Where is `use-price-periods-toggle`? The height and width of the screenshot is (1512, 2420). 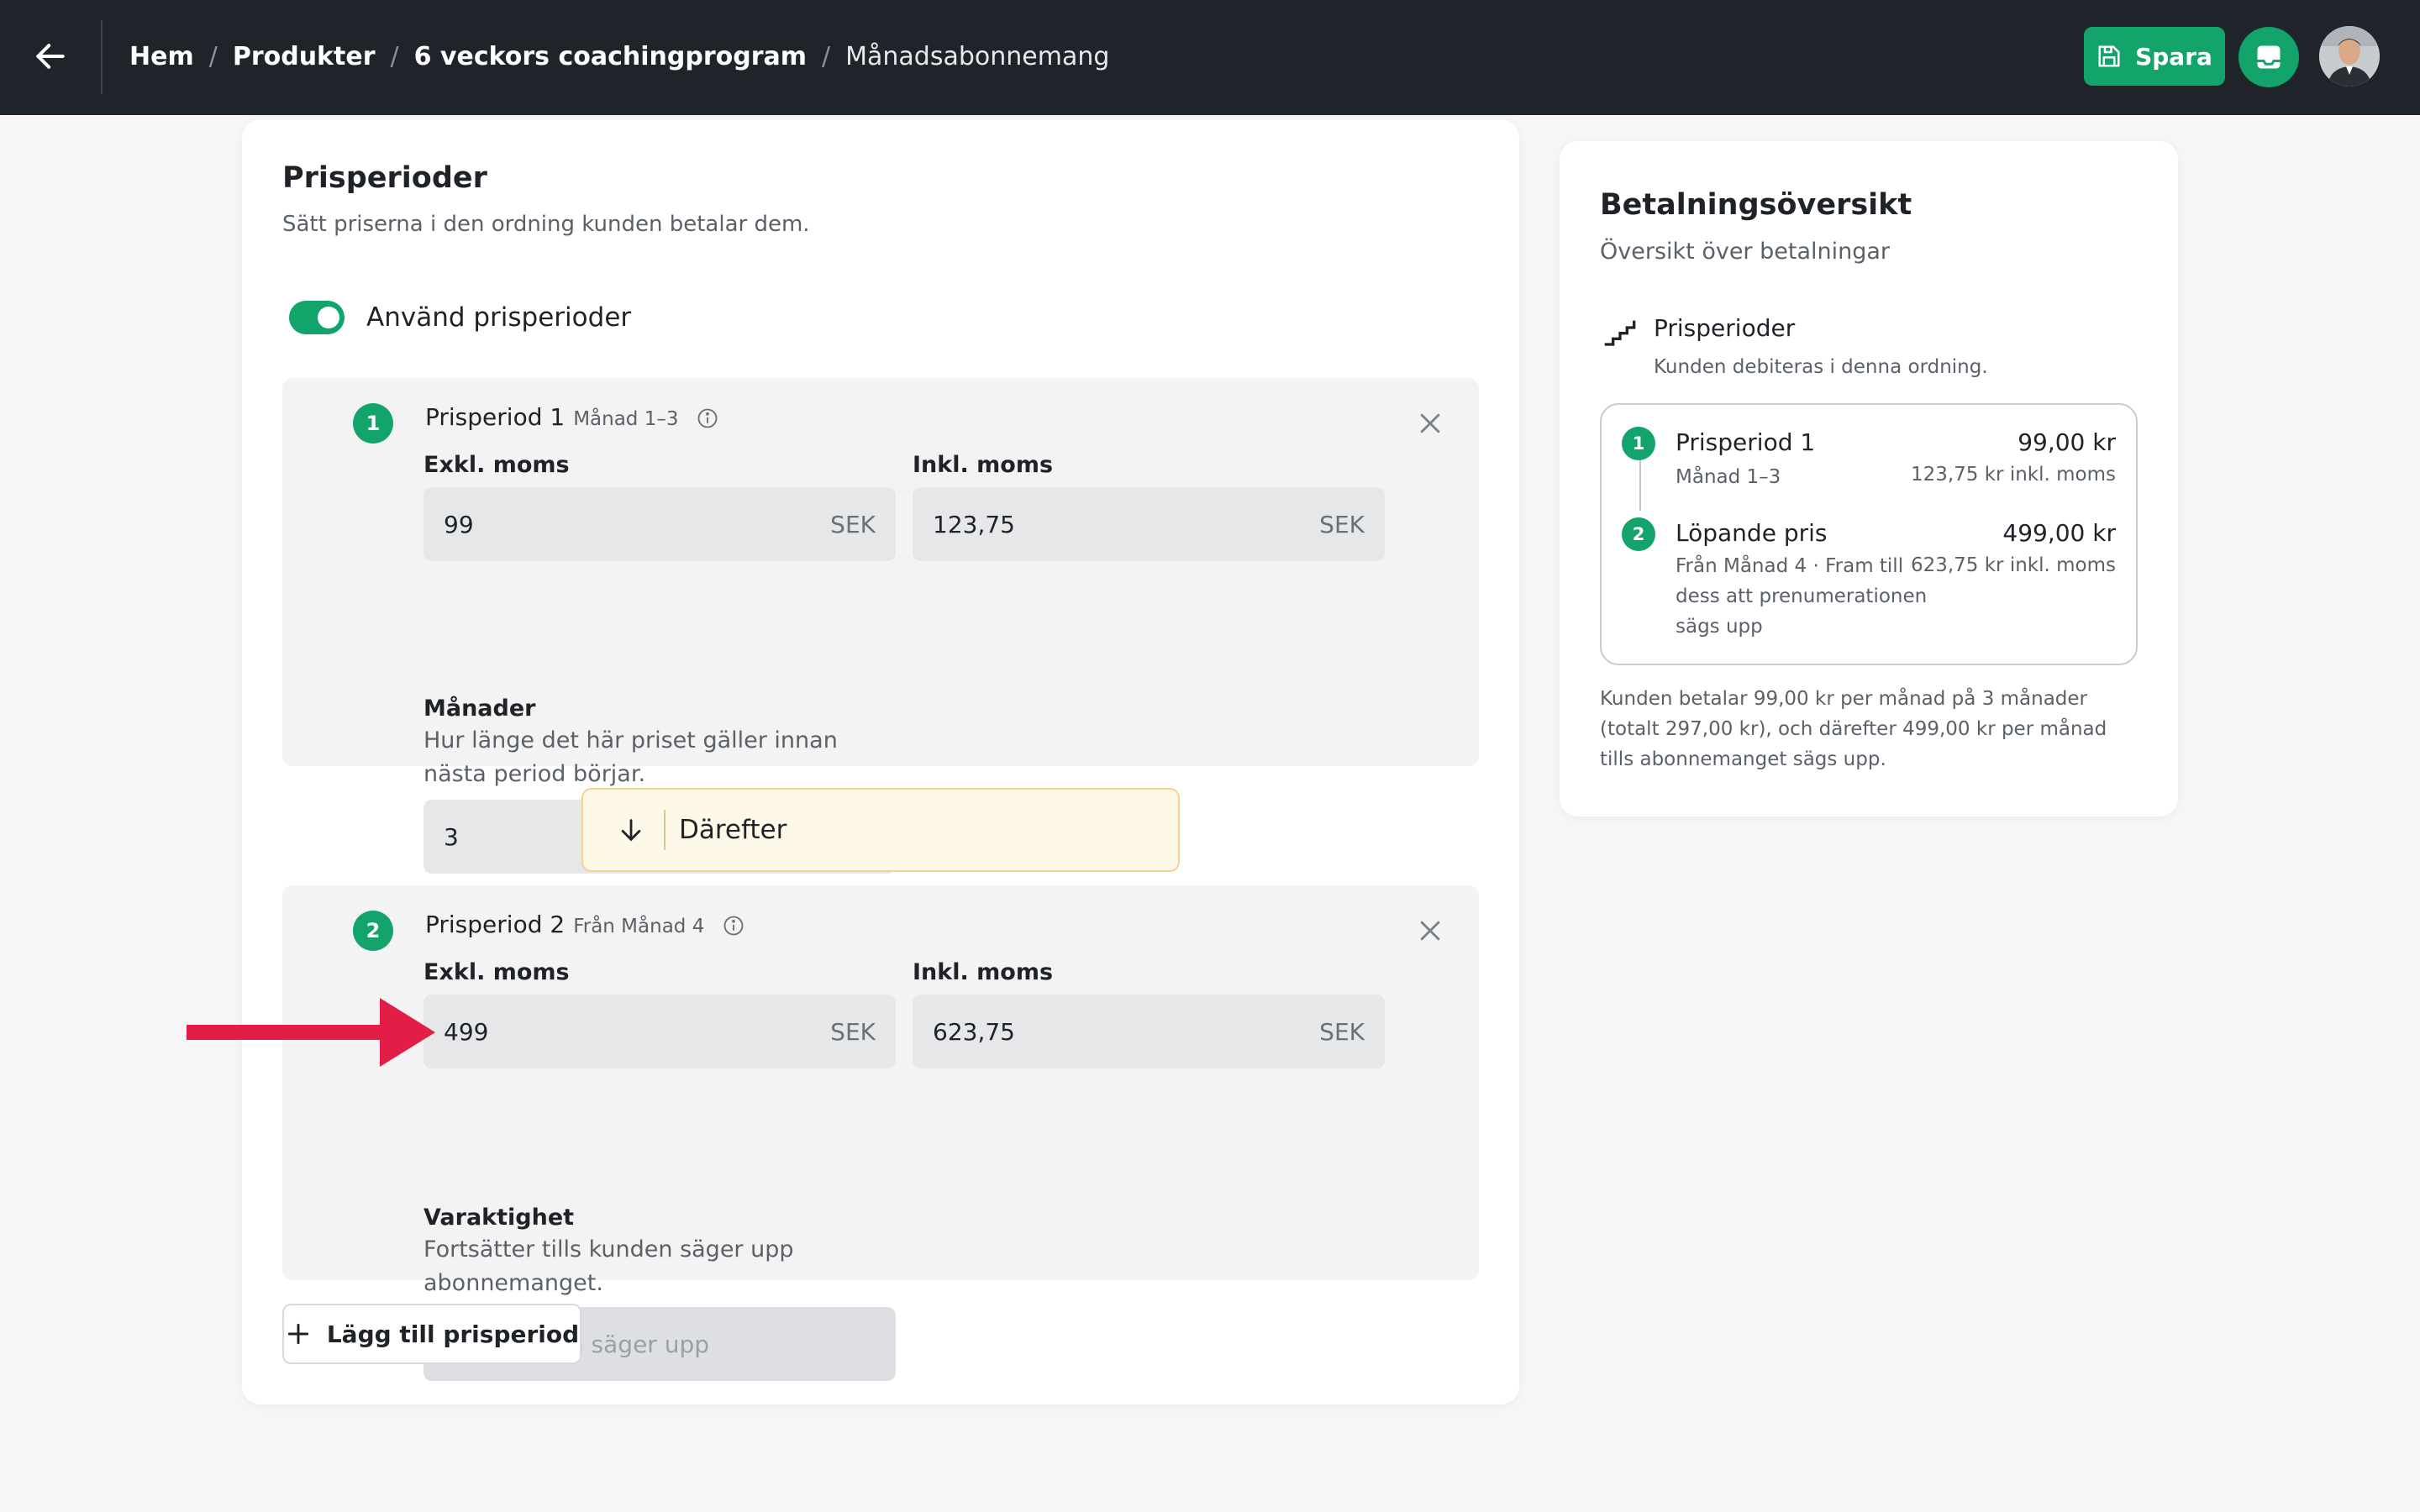 use-price-periods-toggle is located at coordinates (317, 317).